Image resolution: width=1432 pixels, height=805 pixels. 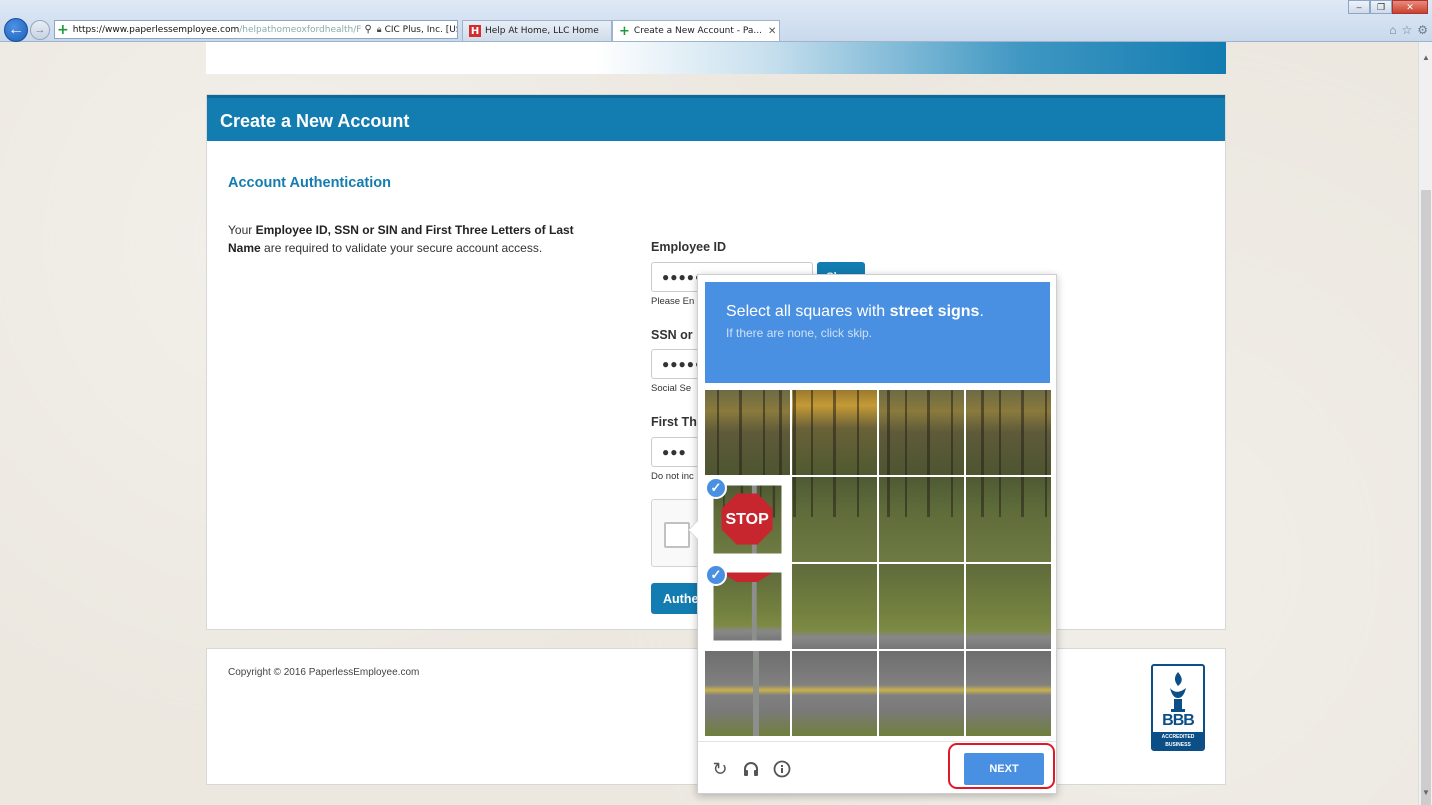 I want to click on certificate-label: CIC Plus, Inc. [US], so click(x=421, y=30).